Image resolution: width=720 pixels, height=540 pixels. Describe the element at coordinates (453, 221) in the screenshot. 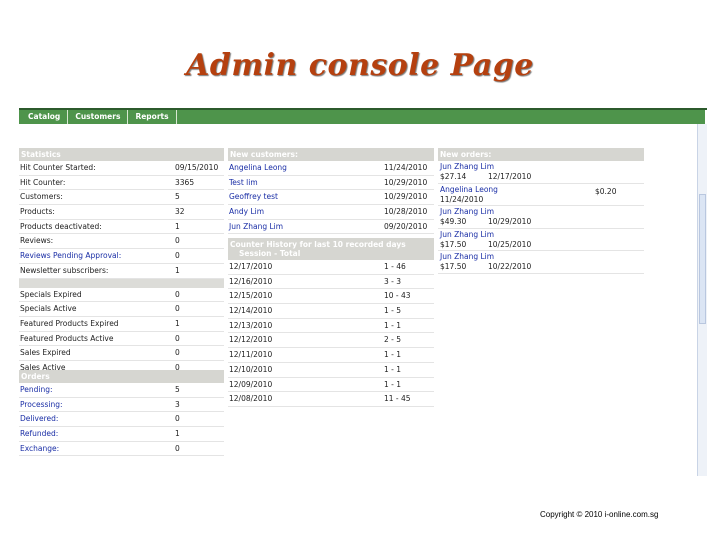

I see `new-order-amount: $49.30` at that location.